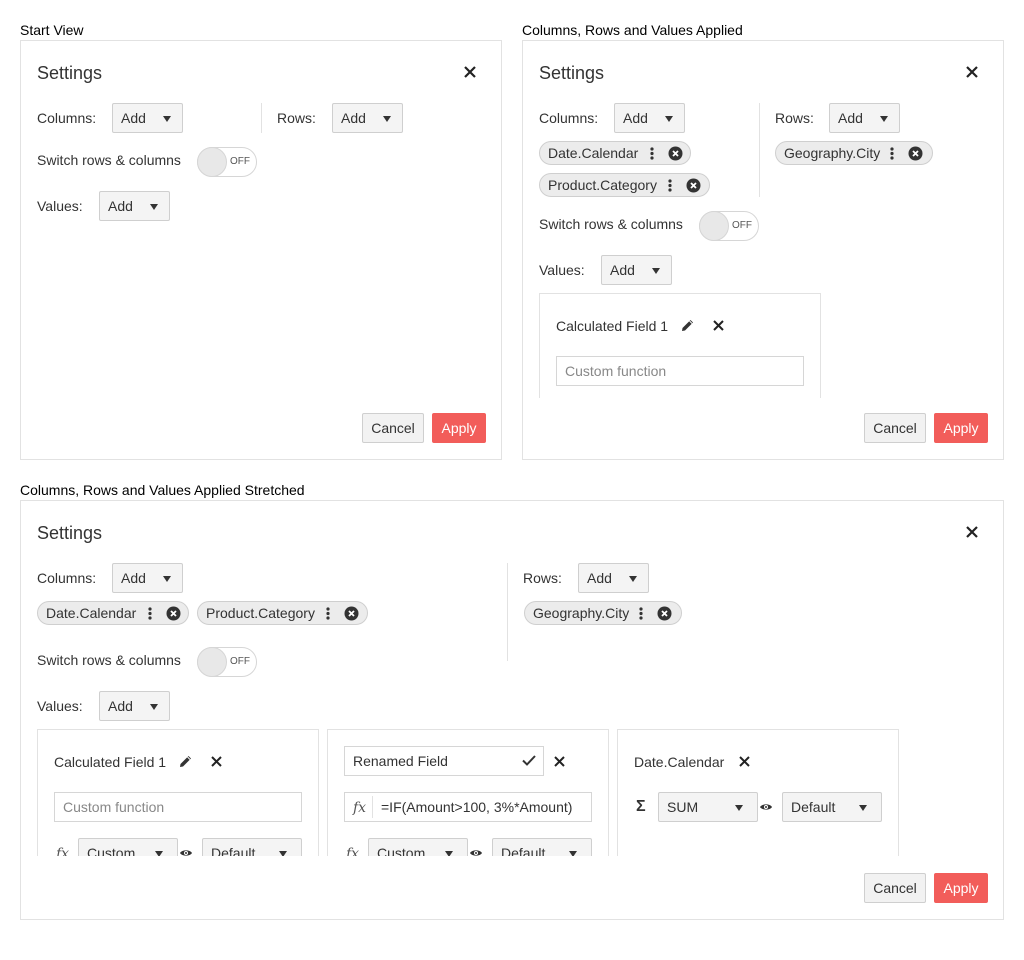 The height and width of the screenshot is (960, 1024). I want to click on values-label: Values:, so click(60, 206).